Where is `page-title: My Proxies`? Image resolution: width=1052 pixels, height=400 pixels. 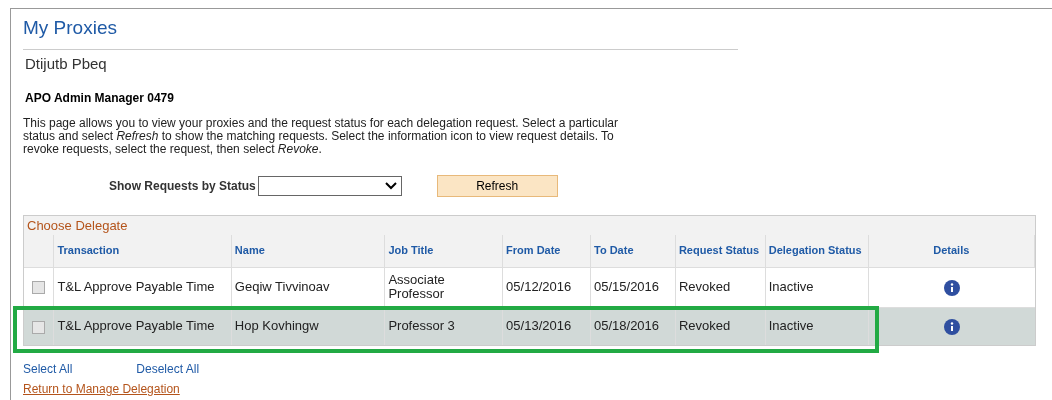
page-title: My Proxies is located at coordinates (380, 29).